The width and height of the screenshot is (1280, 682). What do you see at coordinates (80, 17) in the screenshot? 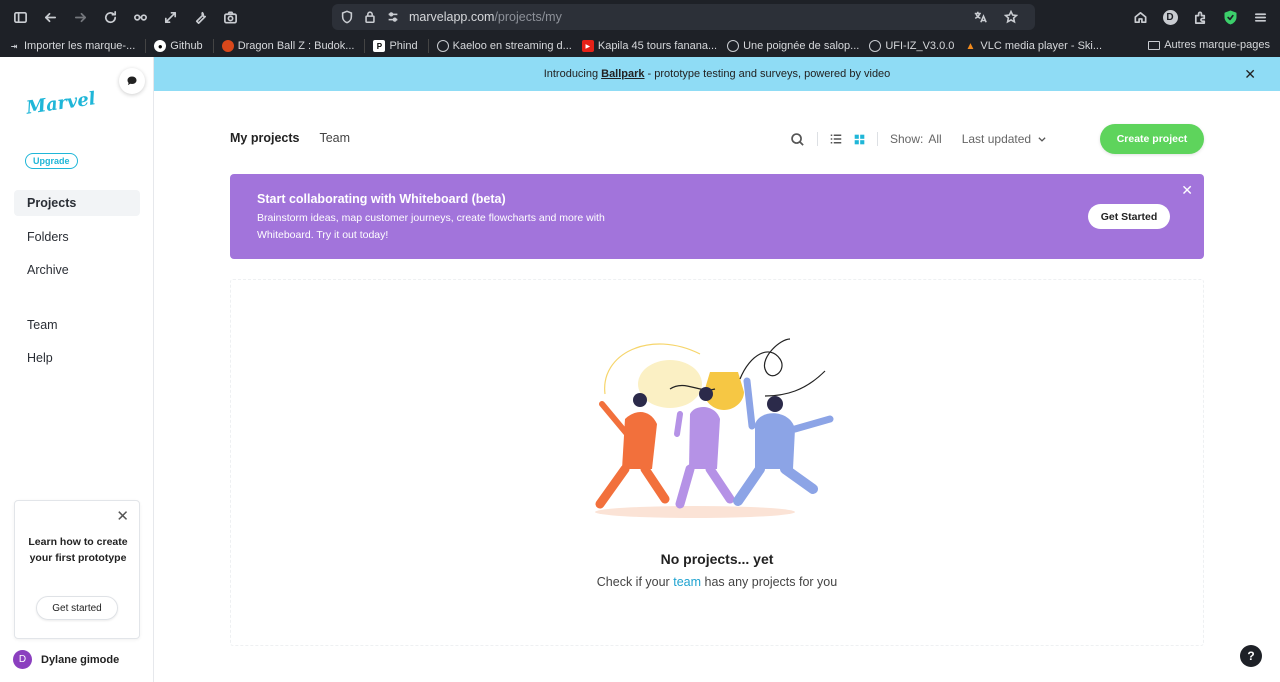
I see `forward-icon` at bounding box center [80, 17].